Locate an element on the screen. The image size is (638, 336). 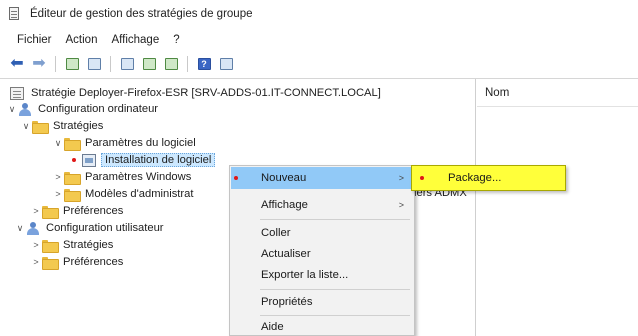
ctx-help-label: Aide is located at coordinates (272, 327).